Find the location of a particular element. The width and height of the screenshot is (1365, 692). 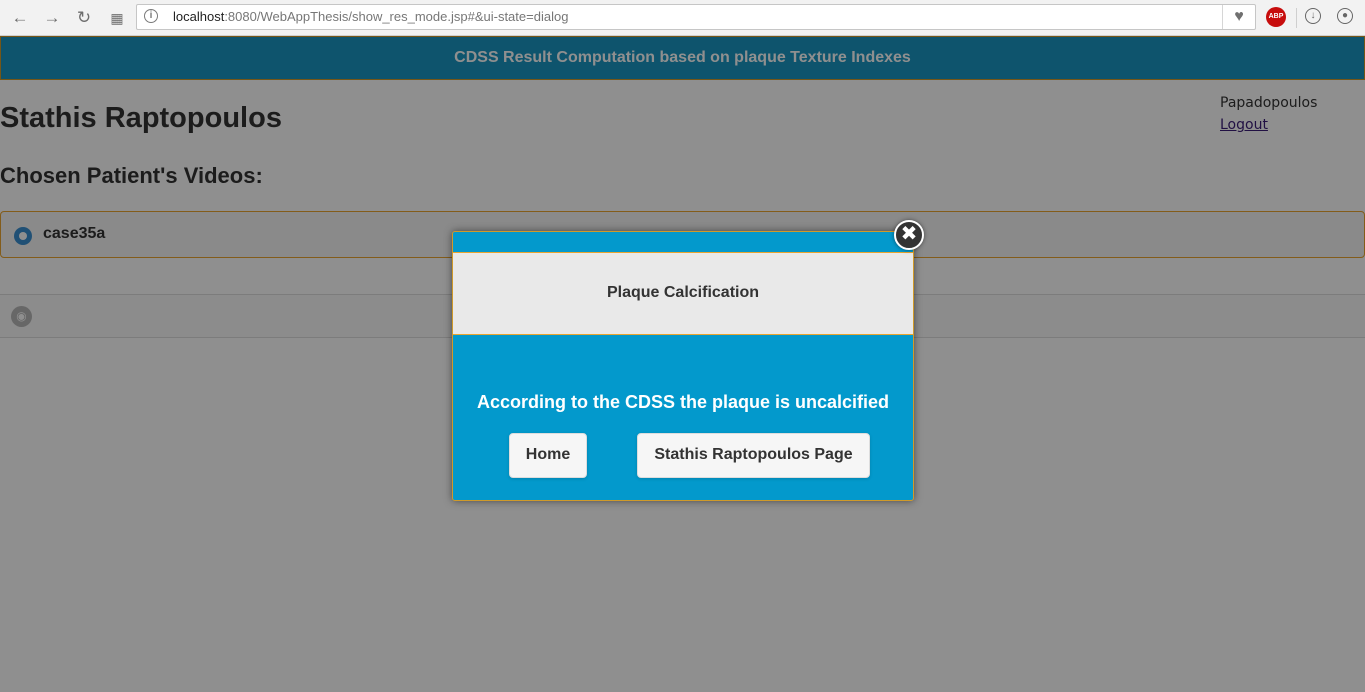

adblock-icon: ABP is located at coordinates (1276, 17).